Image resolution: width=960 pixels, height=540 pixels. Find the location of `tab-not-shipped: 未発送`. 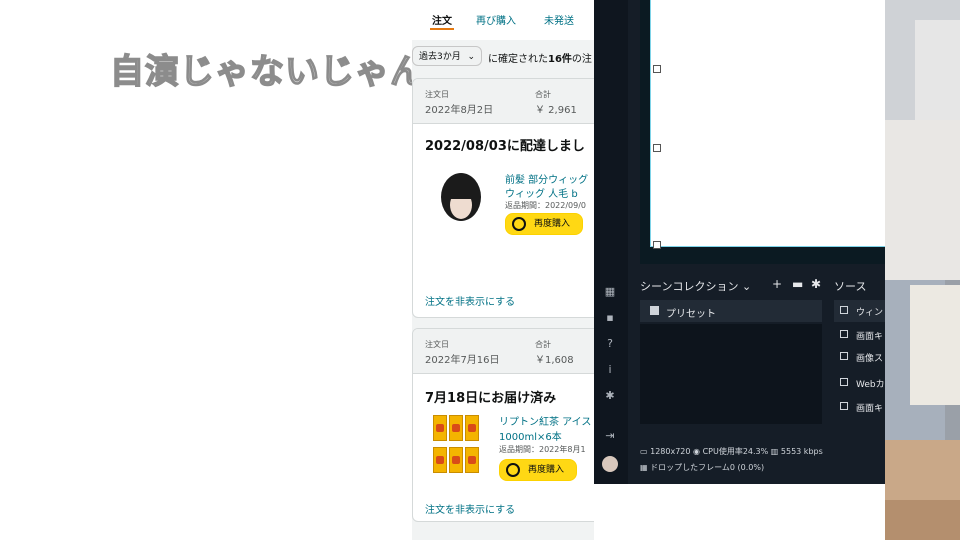

tab-not-shipped: 未発送 is located at coordinates (559, 19).